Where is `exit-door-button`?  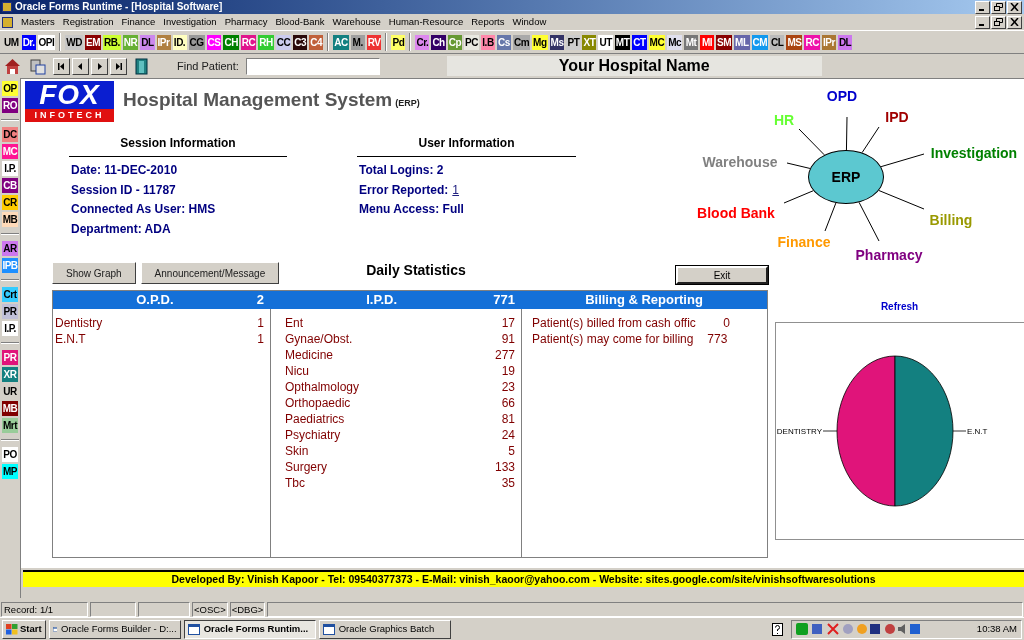 exit-door-button is located at coordinates (141, 66).